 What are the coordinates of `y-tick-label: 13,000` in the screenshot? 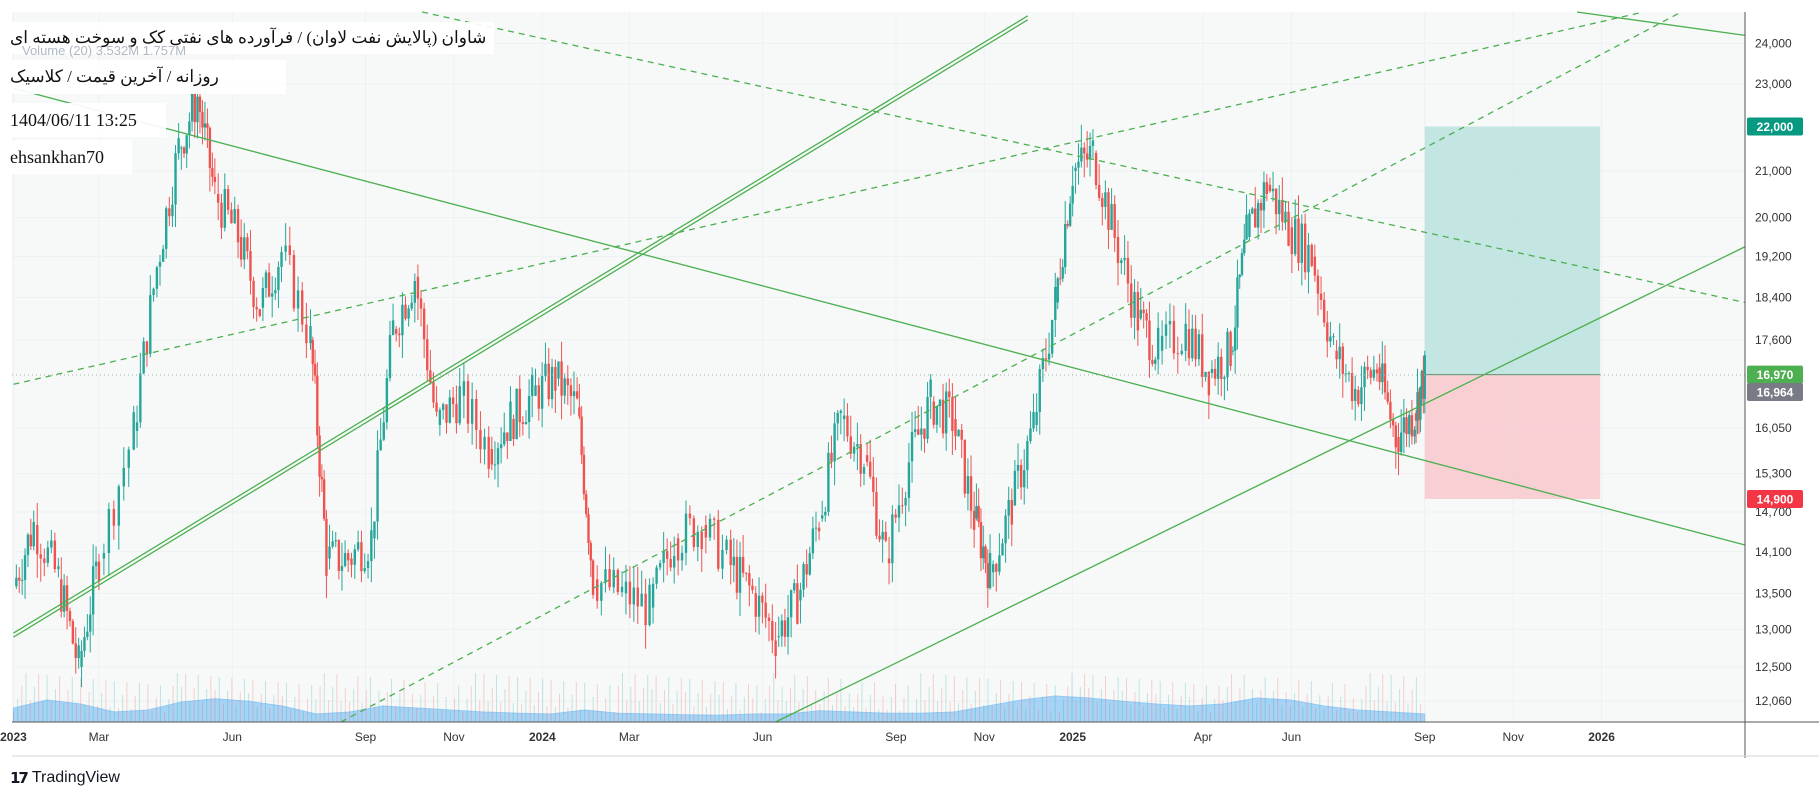 It's located at (1773, 629).